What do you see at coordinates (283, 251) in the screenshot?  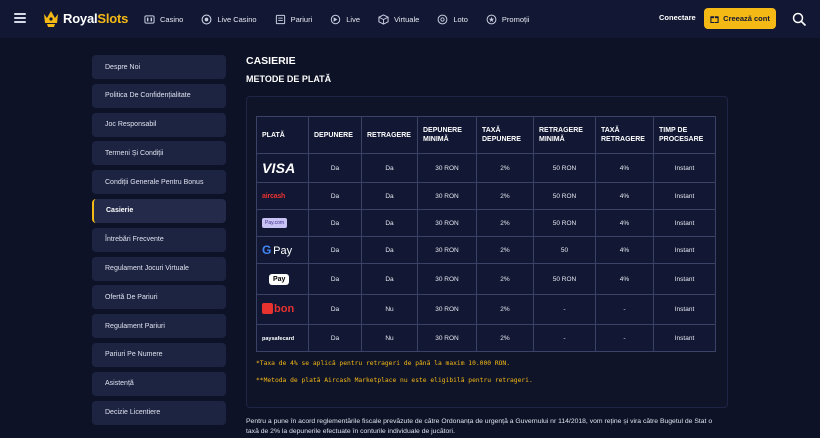 I see `google-pay-logo-text: Pay` at bounding box center [283, 251].